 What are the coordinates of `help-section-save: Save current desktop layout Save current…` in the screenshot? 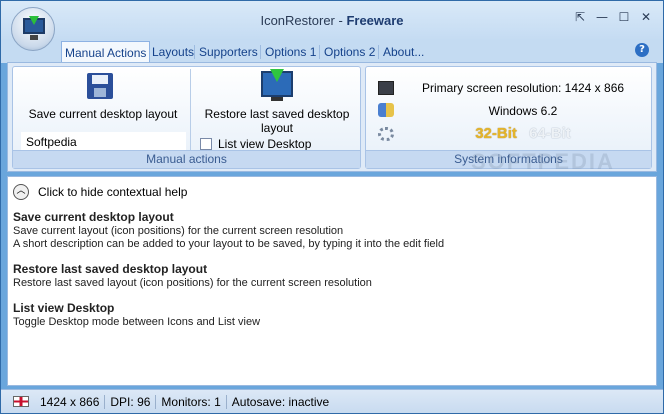 It's located at (228, 230).